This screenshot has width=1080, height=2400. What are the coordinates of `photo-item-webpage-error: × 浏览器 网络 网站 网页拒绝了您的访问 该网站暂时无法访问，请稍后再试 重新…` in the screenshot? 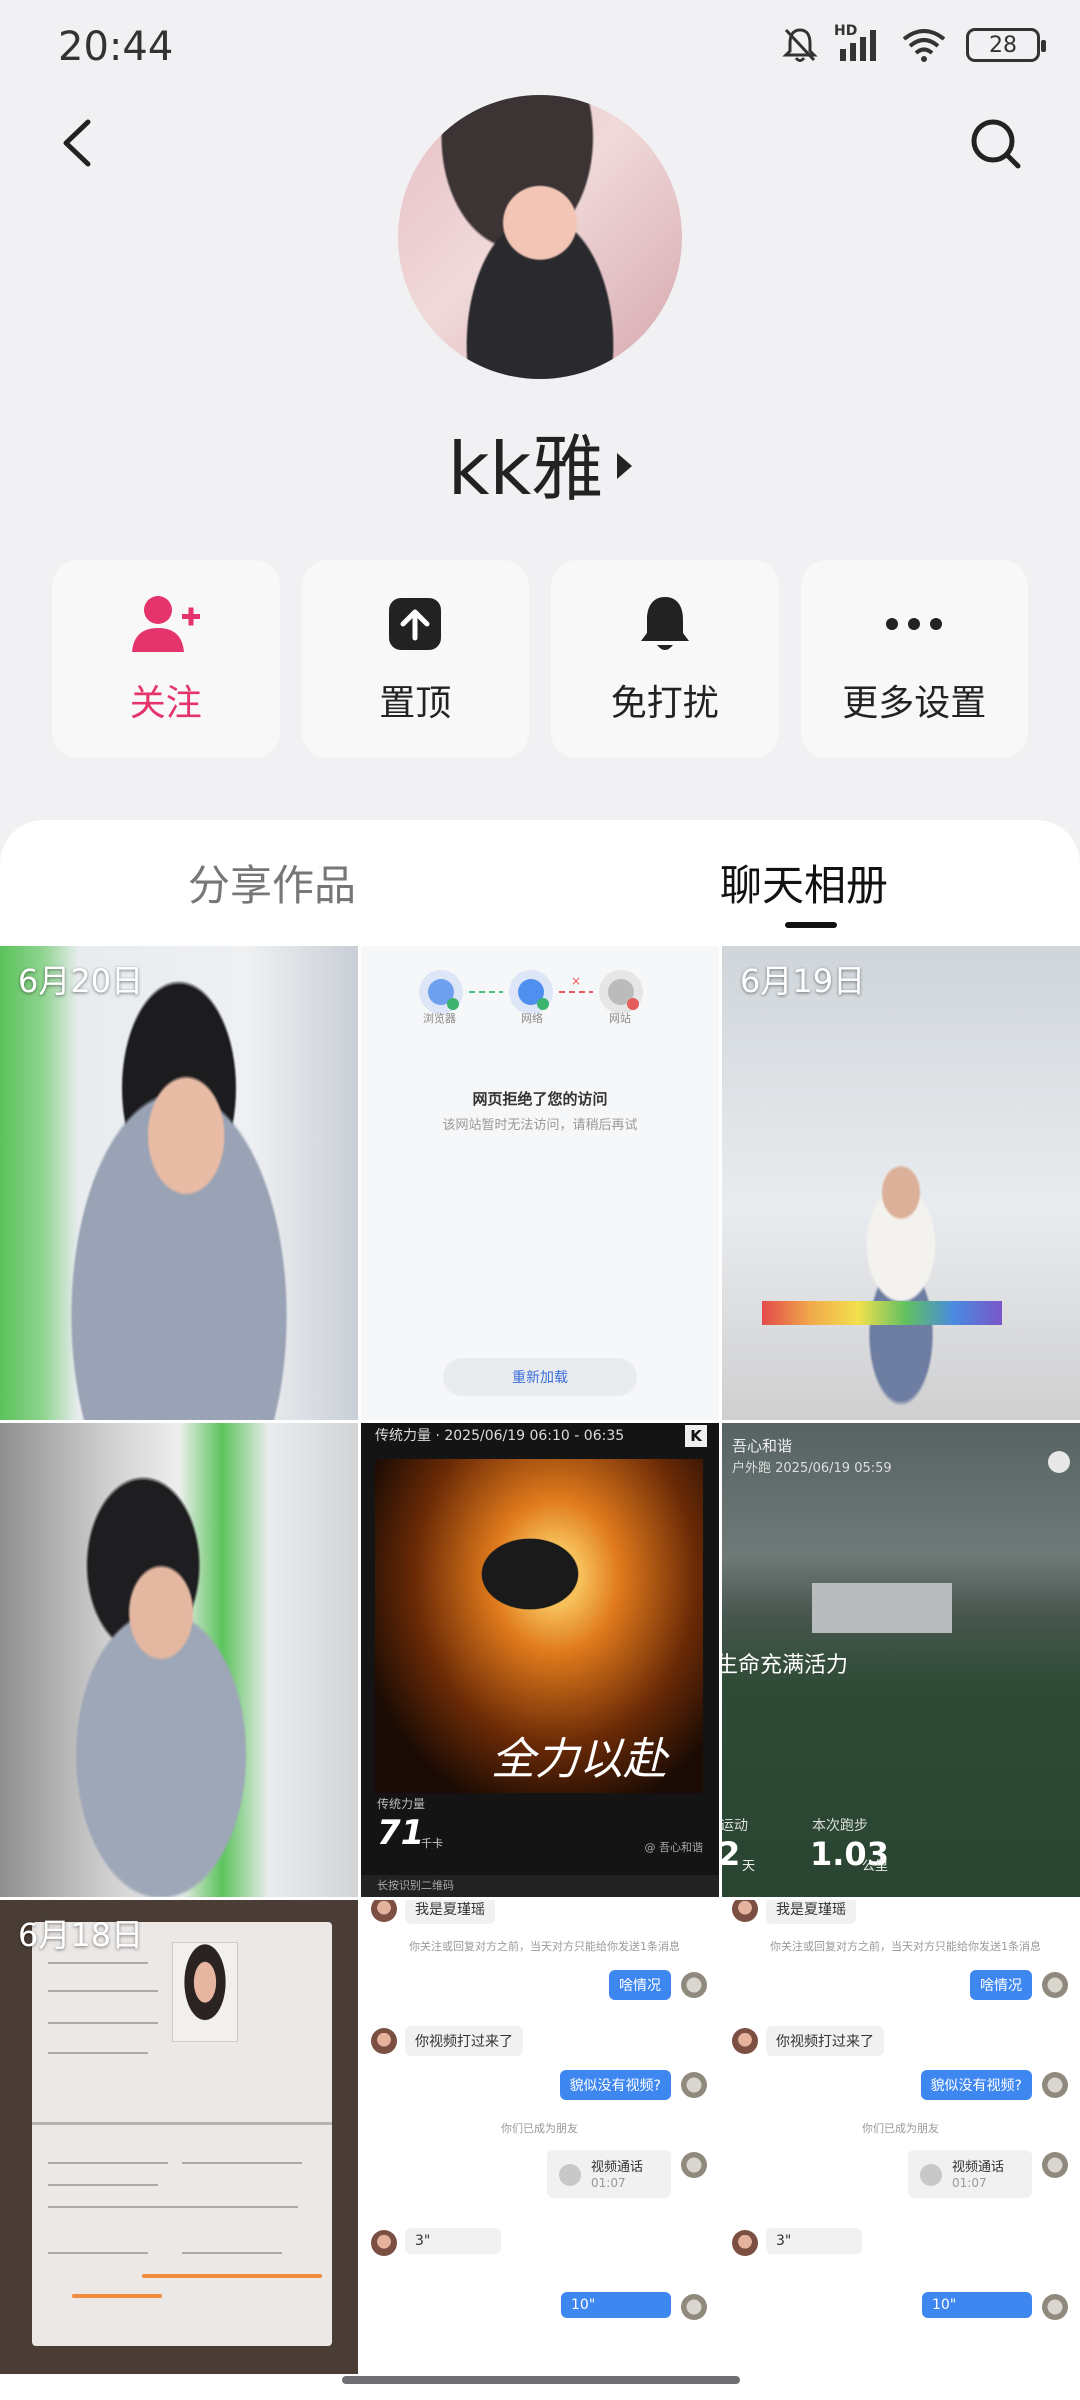 It's located at (540, 1183).